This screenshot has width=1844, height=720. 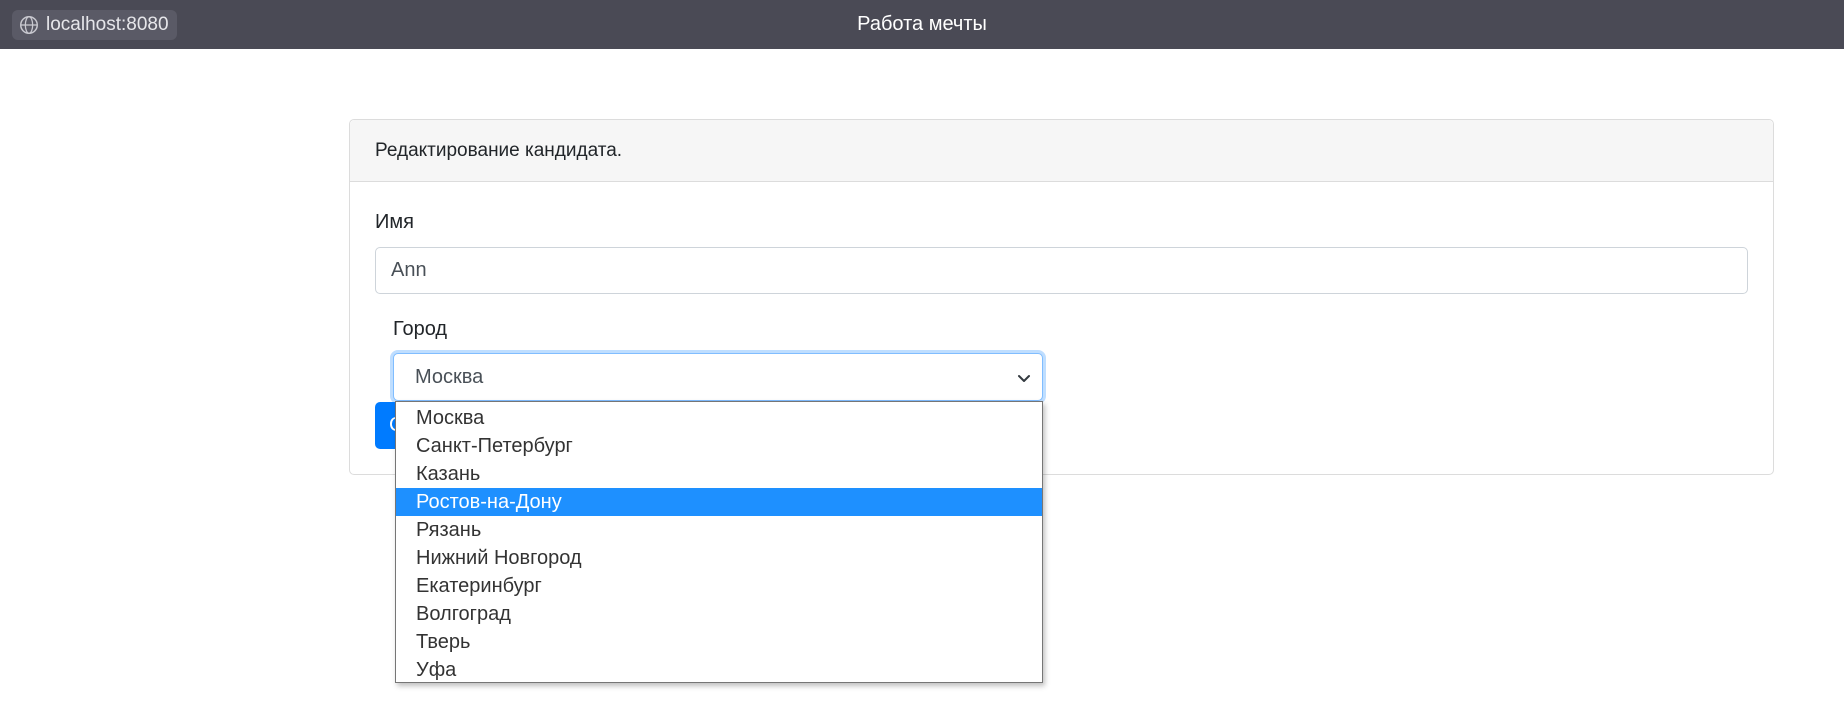 What do you see at coordinates (719, 502) in the screenshot?
I see `city-option: Ростов-на-Дону` at bounding box center [719, 502].